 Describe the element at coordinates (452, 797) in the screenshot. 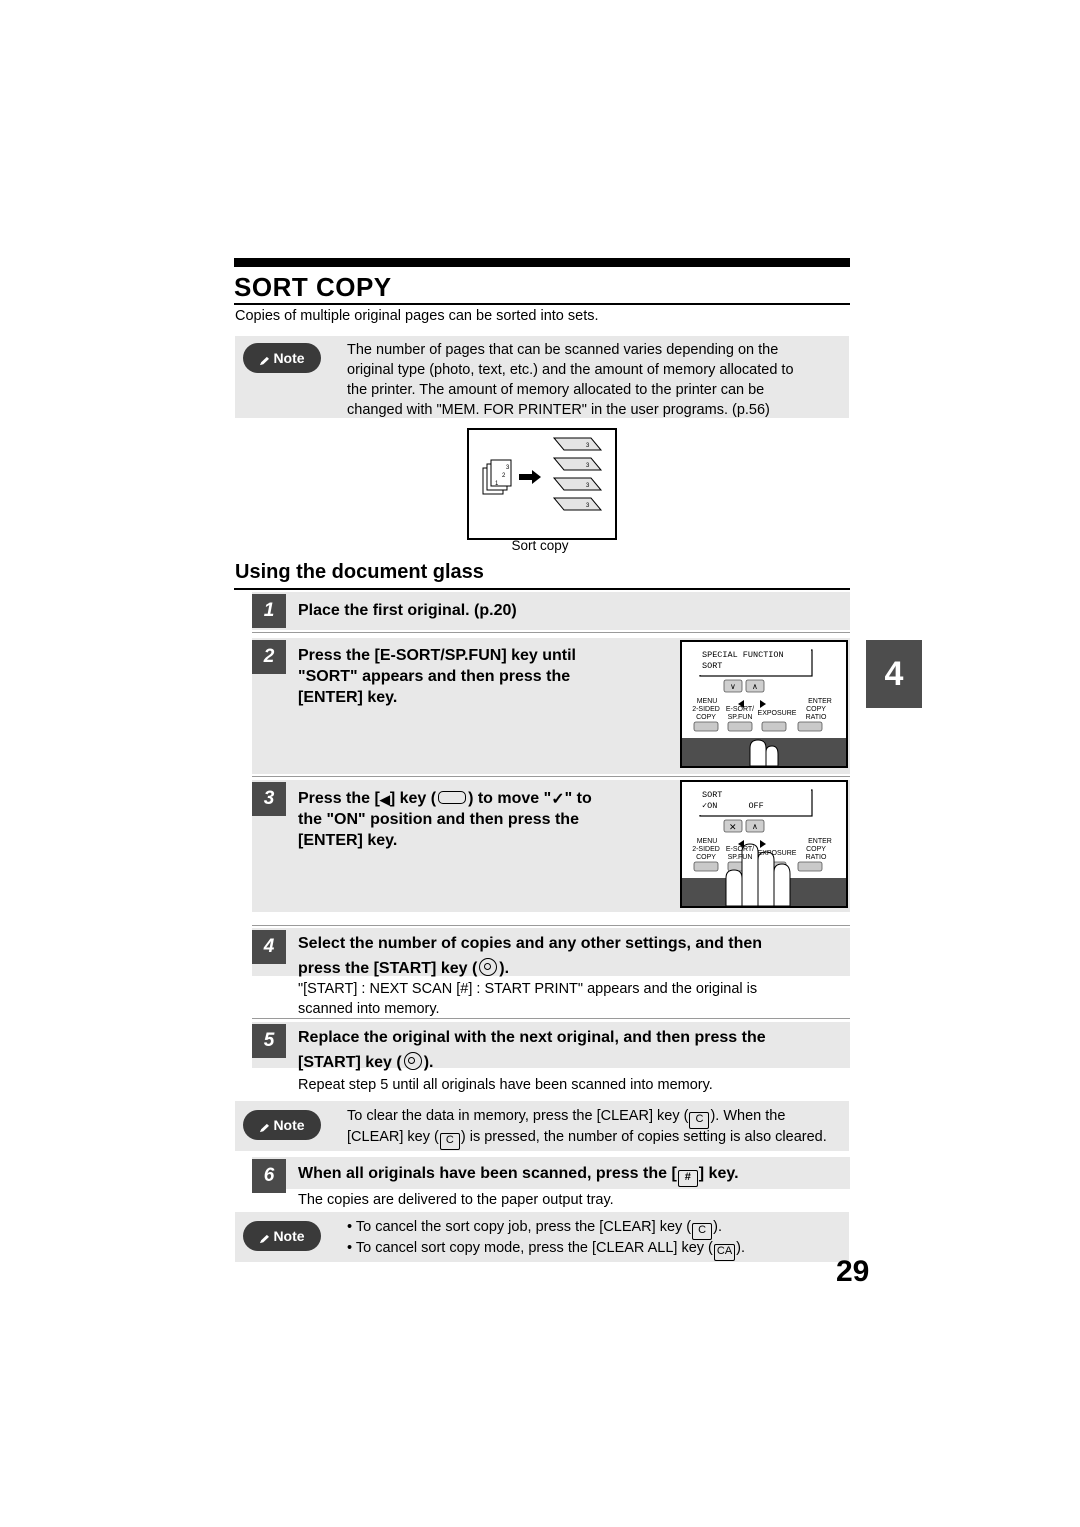

I see `flat-key-icon` at that location.